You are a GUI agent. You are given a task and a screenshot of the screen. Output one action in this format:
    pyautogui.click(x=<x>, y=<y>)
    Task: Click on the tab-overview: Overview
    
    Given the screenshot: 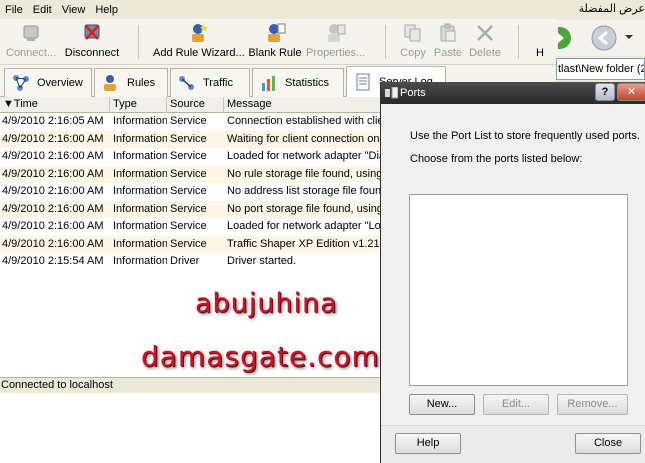 What is the action you would take?
    pyautogui.click(x=48, y=82)
    